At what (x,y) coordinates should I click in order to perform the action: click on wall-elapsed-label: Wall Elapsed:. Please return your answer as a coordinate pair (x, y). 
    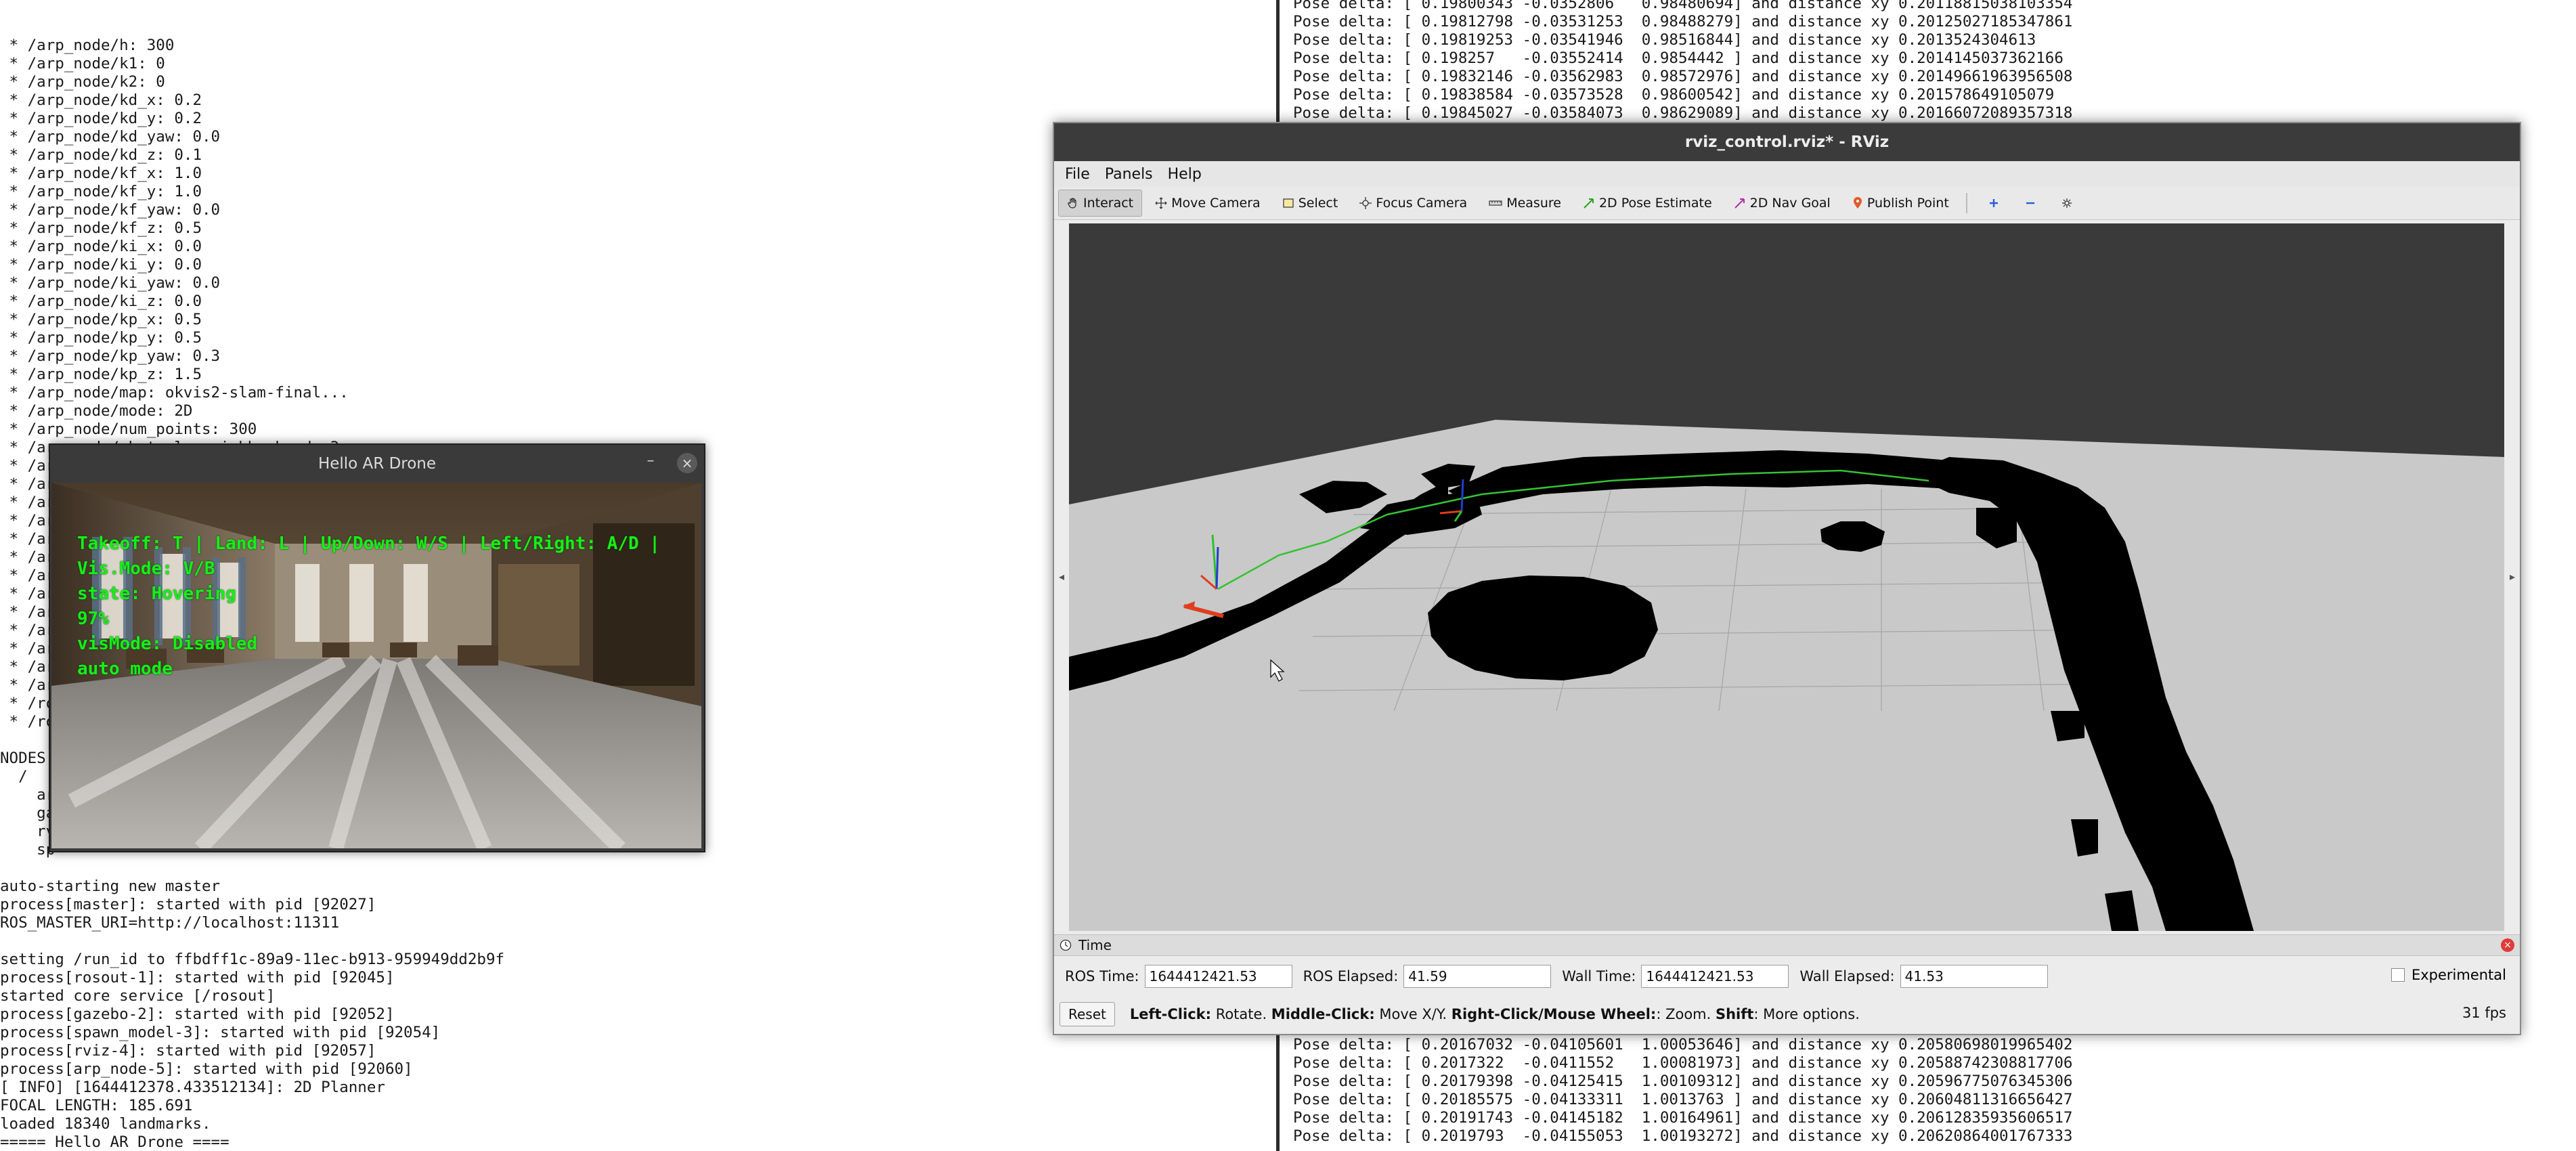
    Looking at the image, I should click on (1847, 976).